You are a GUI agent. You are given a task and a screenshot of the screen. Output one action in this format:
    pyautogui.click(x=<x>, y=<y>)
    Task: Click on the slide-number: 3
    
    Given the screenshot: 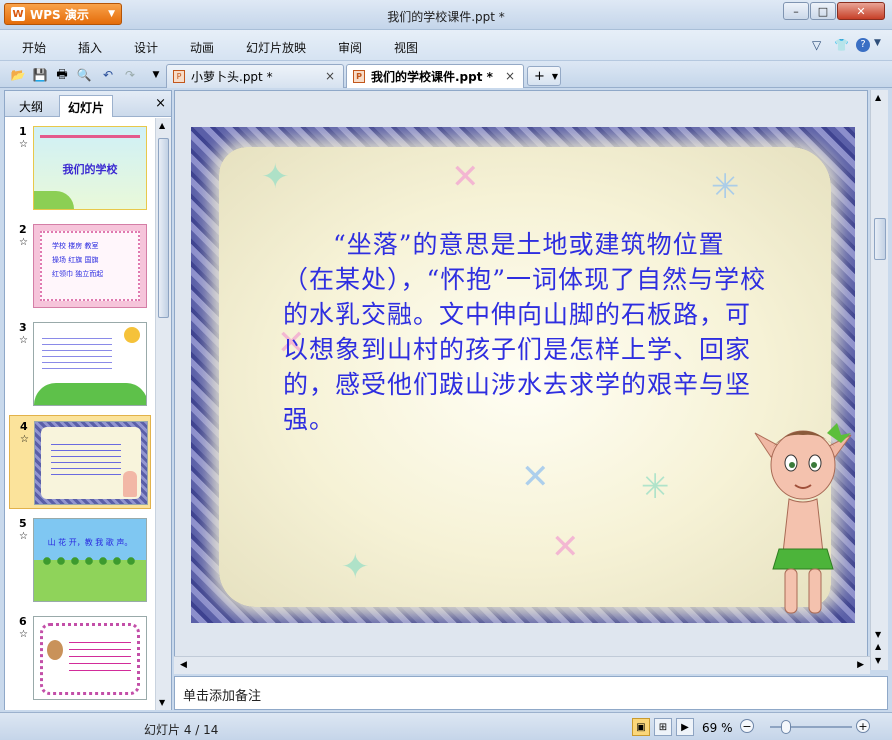 What is the action you would take?
    pyautogui.click(x=23, y=327)
    